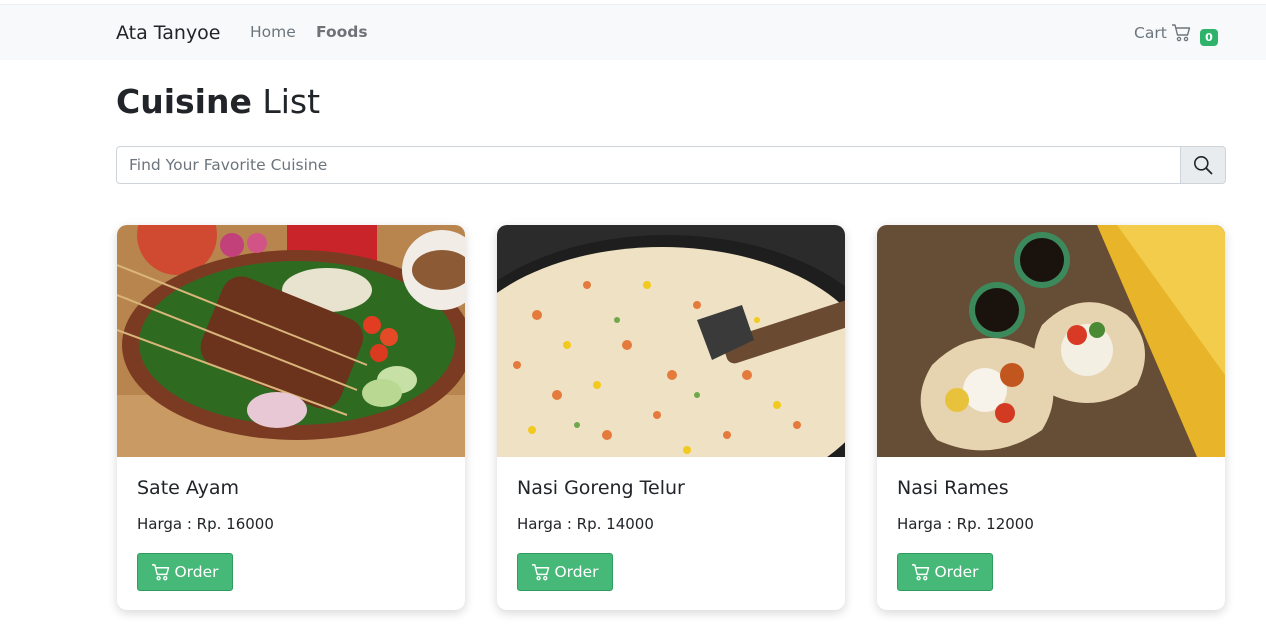  Describe the element at coordinates (168, 33) in the screenshot. I see `brand-logo: Ata Tanyoe` at that location.